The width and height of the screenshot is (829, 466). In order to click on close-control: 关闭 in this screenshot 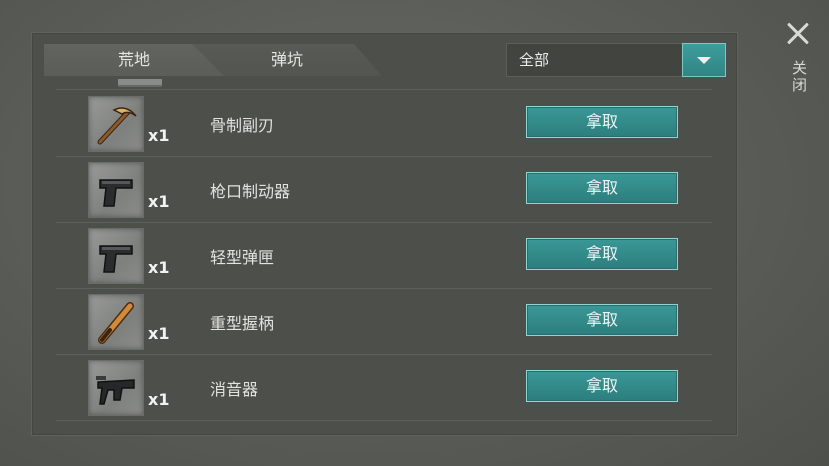, I will do `click(798, 58)`.